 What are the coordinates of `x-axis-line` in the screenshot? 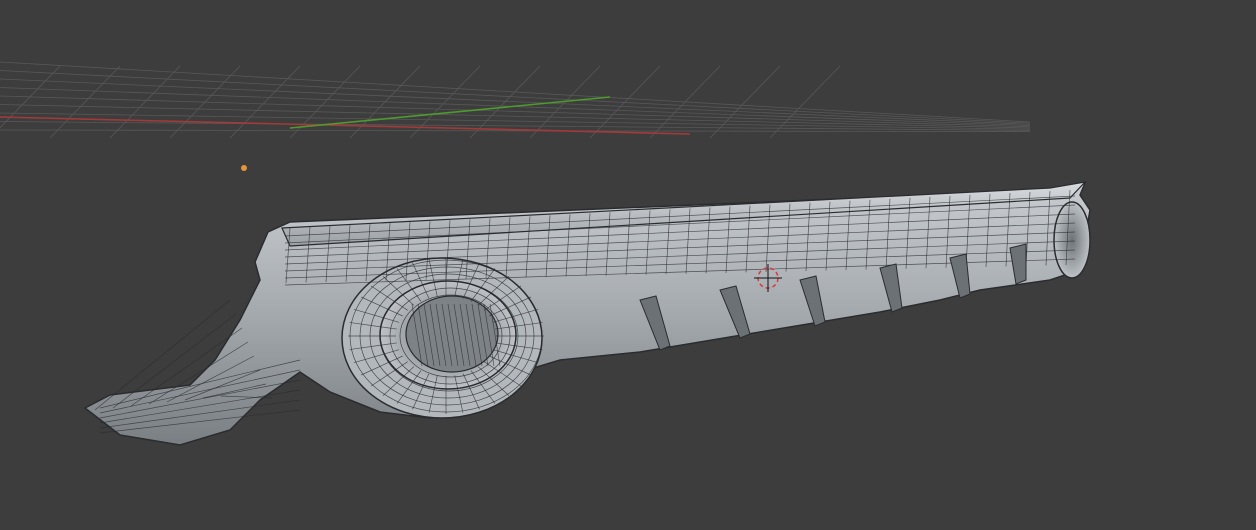 It's located at (345, 125).